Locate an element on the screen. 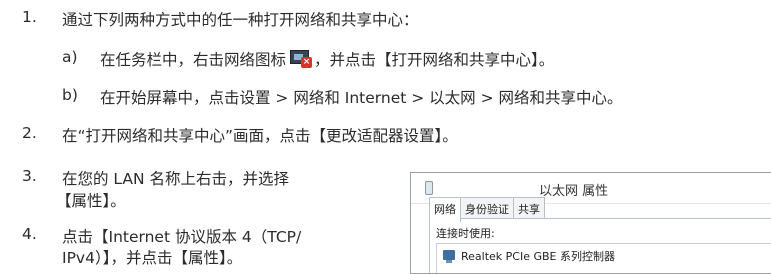  substep-b-letter: b) is located at coordinates (70, 95).